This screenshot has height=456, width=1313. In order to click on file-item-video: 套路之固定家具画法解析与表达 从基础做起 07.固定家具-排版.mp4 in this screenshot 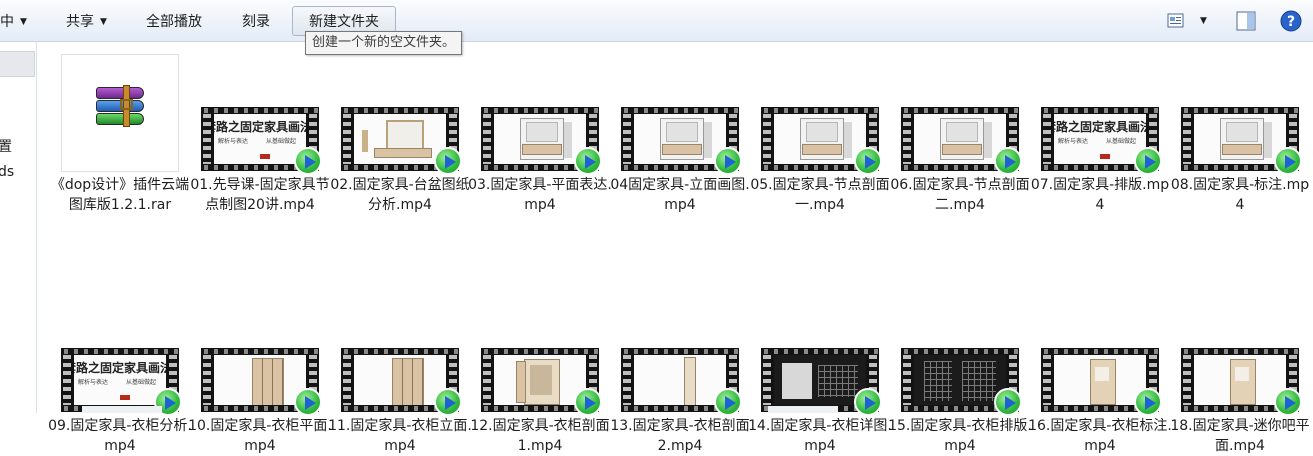, I will do `click(1093, 127)`.